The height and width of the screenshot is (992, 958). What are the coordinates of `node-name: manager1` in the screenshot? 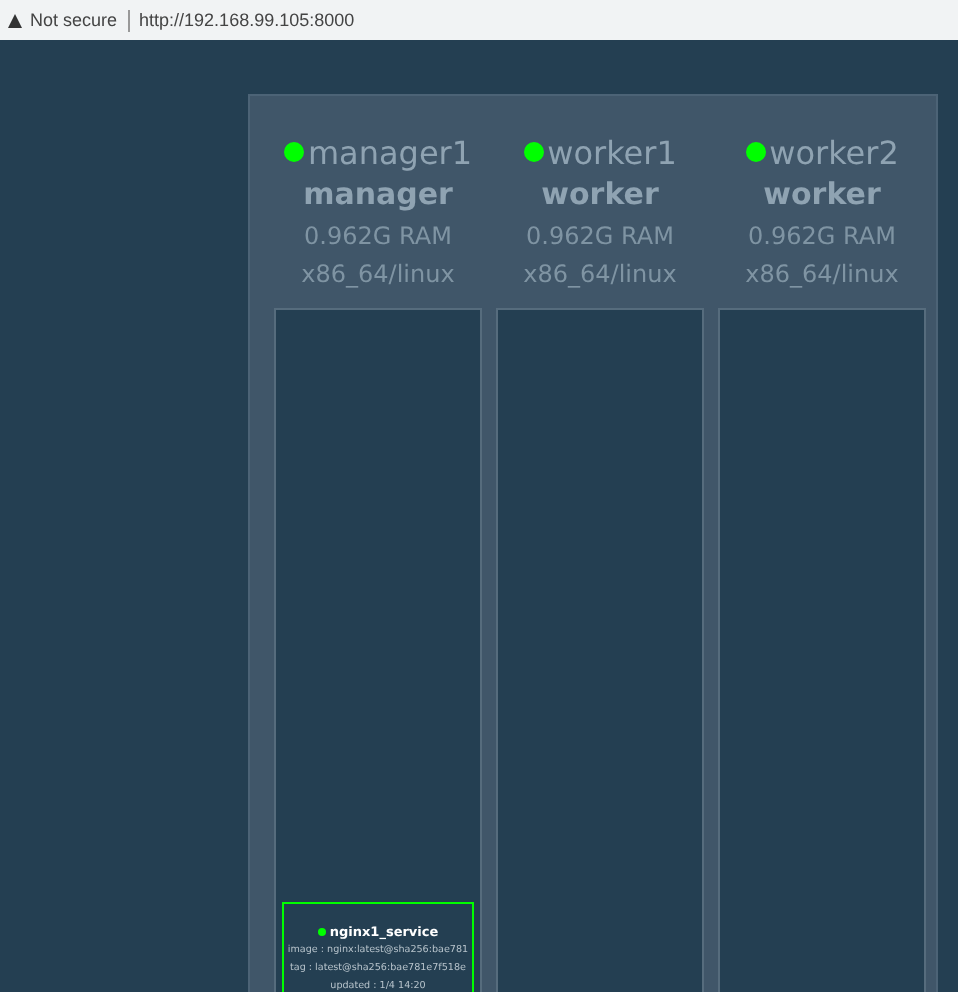 It's located at (390, 152).